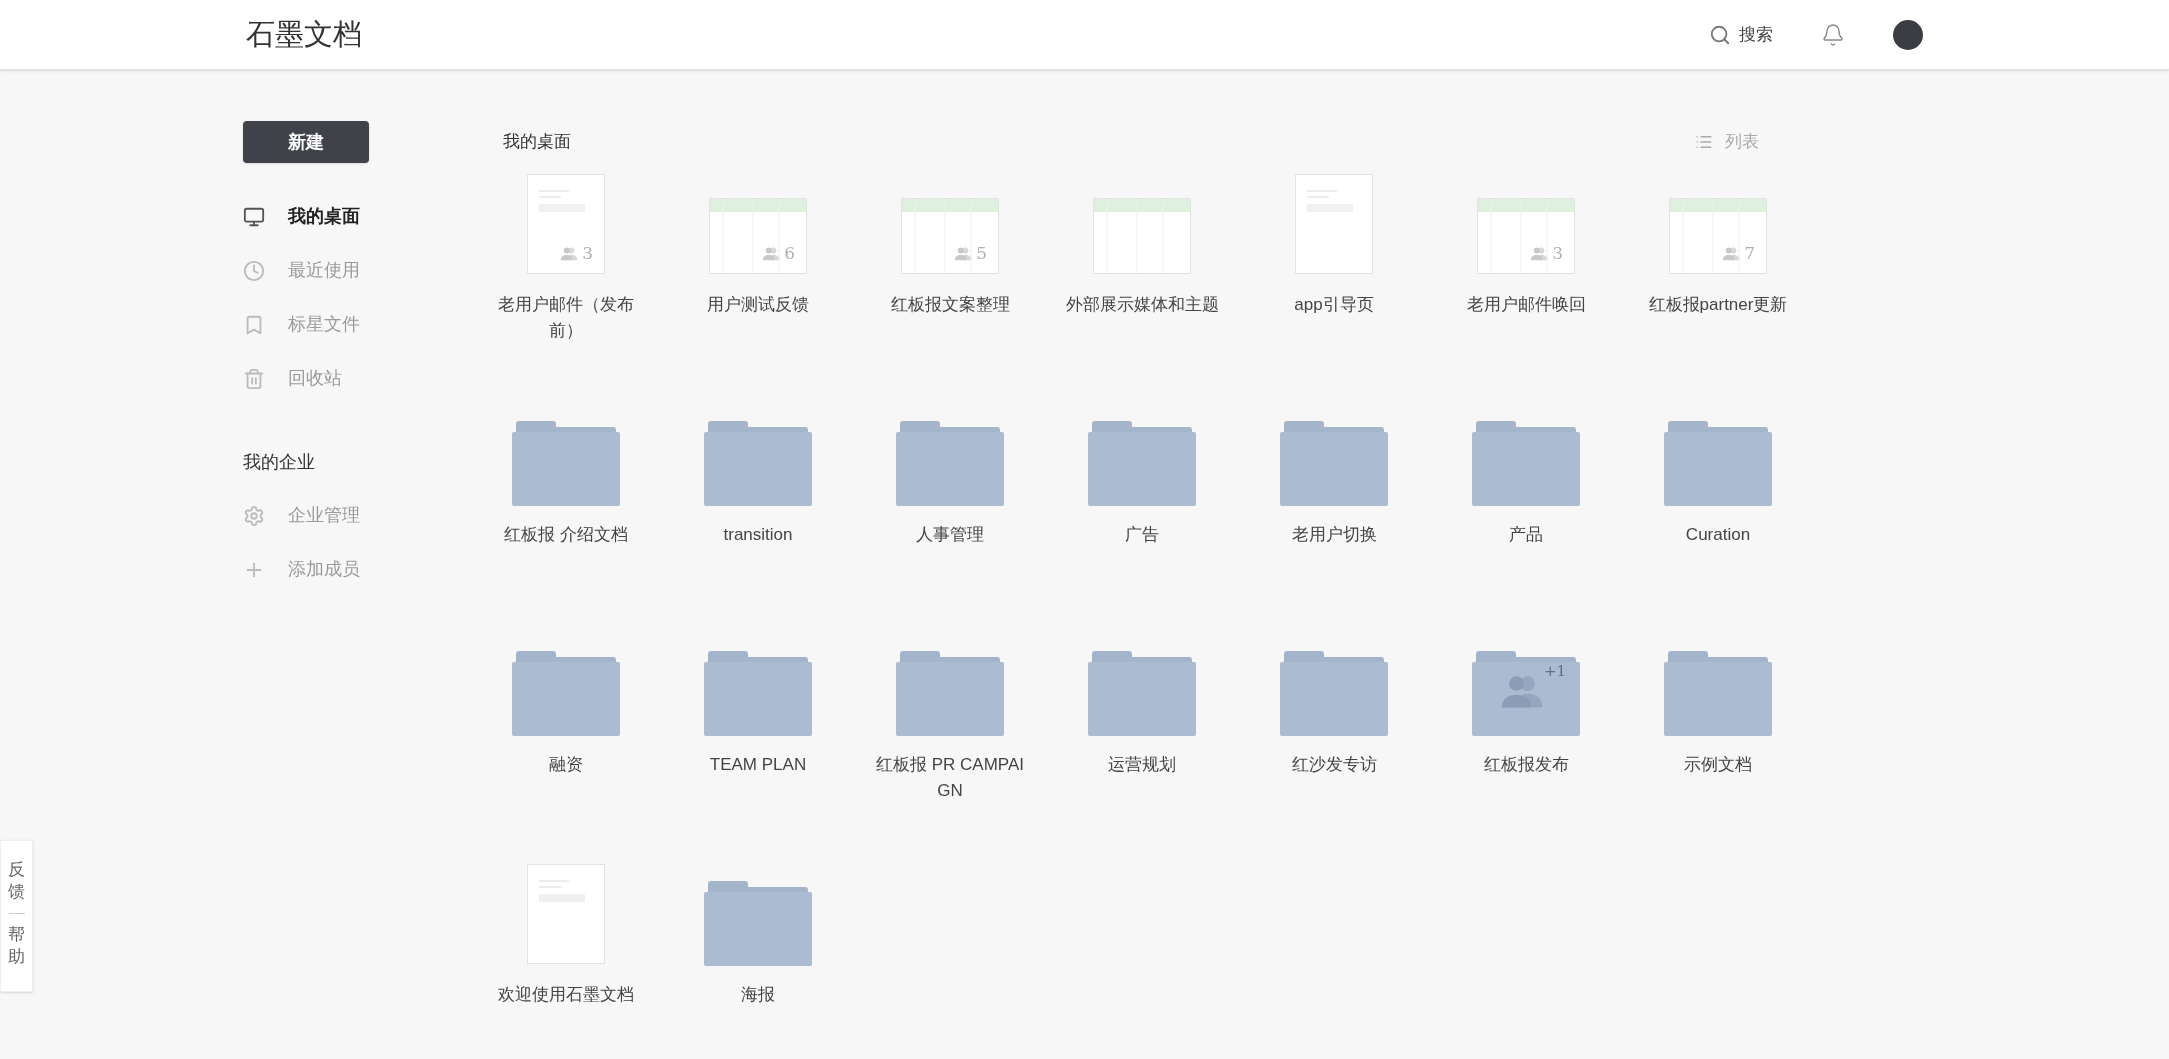 This screenshot has height=1059, width=2169. I want to click on file-name: 广告, so click(1142, 535).